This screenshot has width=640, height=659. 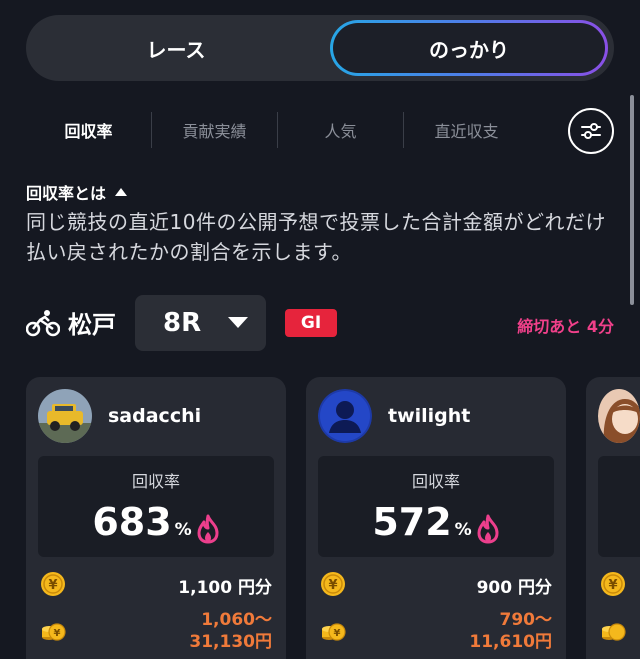 I want to click on recovery-rate-number: 572, so click(x=412, y=522).